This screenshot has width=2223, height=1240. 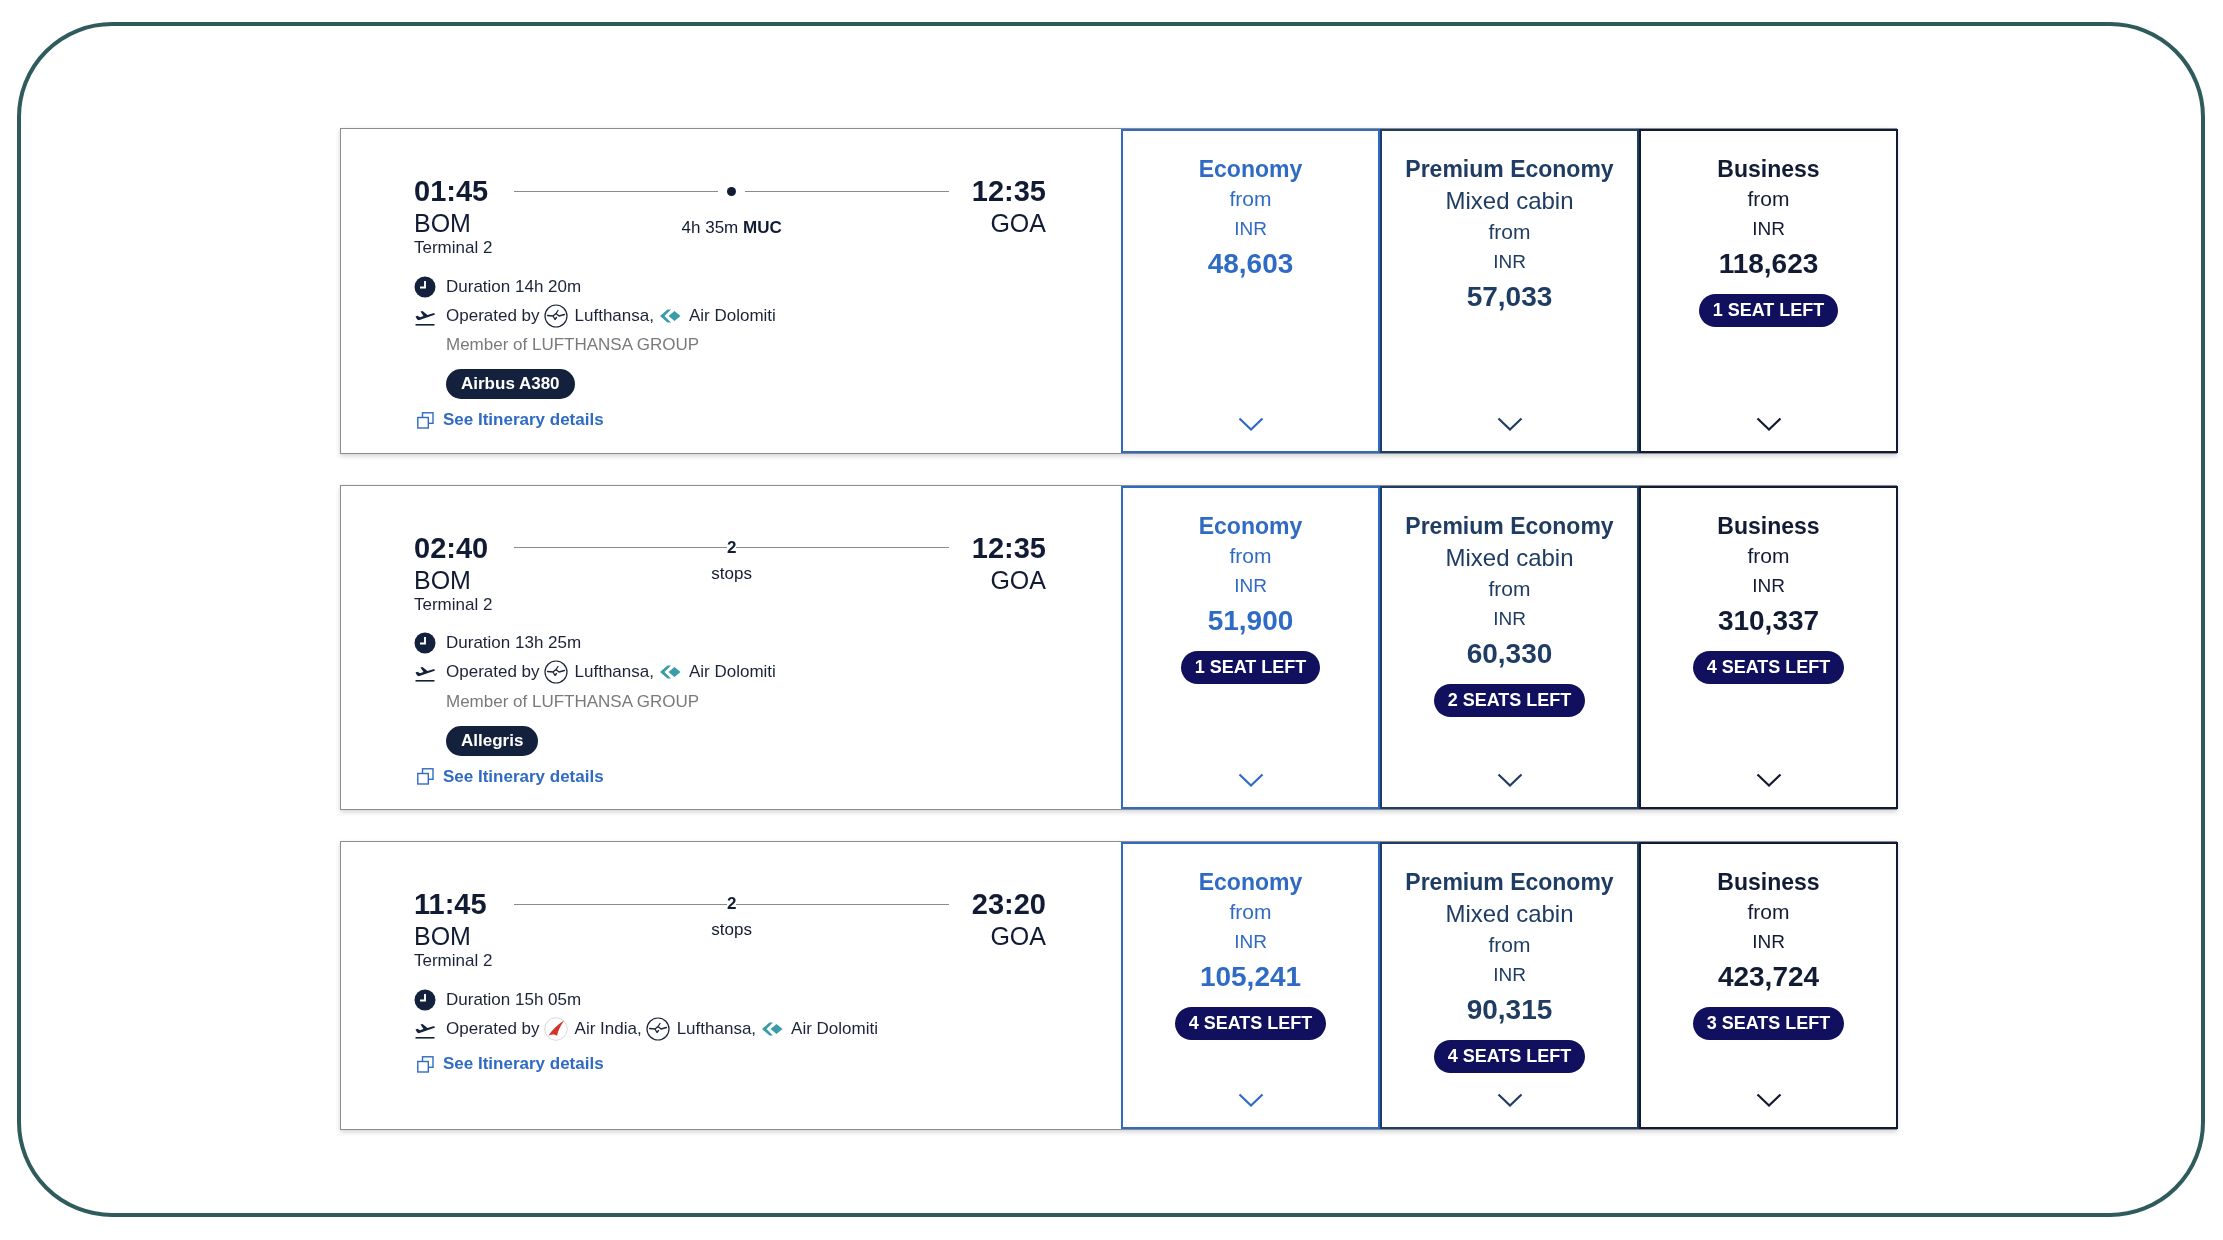 What do you see at coordinates (731, 904) in the screenshot?
I see `stop-count: 2` at bounding box center [731, 904].